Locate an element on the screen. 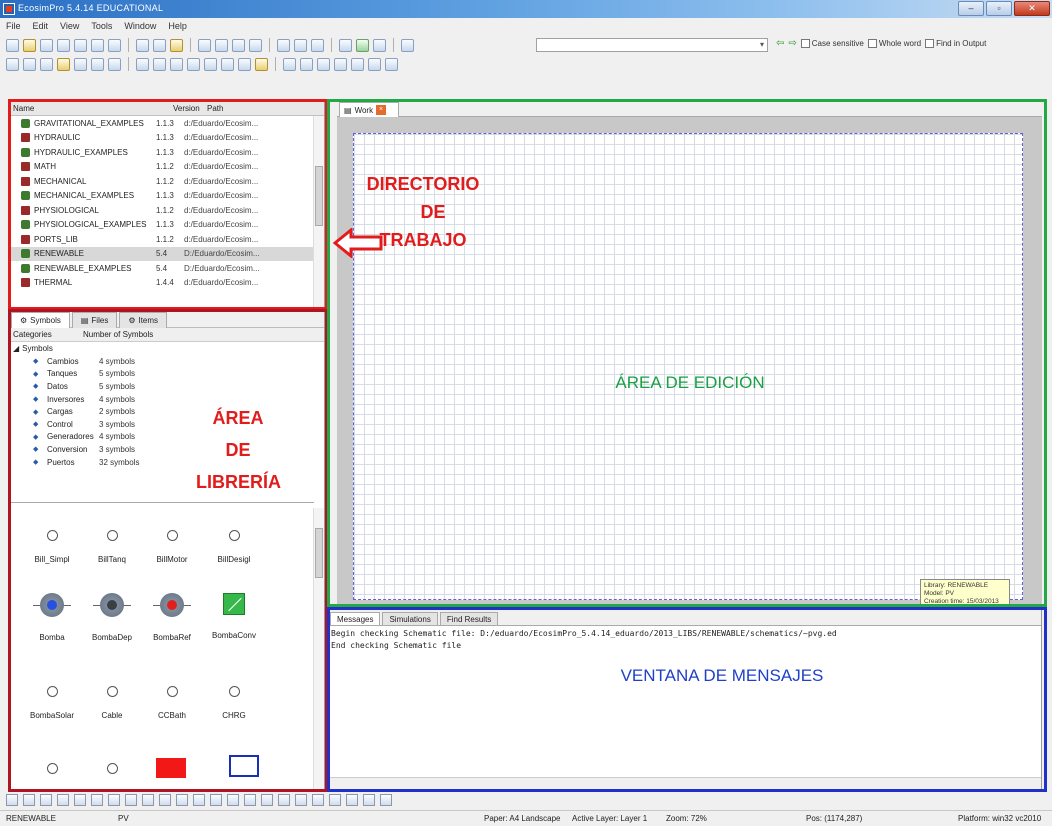 This screenshot has height=826, width=1052. send-back-icon is located at coordinates (352, 800).